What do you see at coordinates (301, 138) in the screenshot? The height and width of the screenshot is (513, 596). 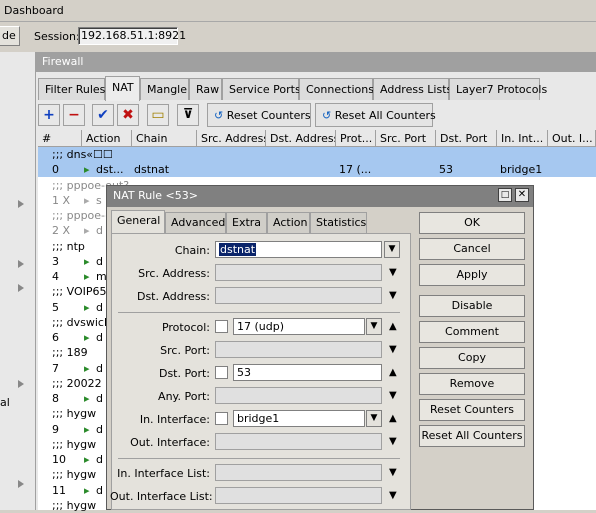 I see `column-header: Dst. Address` at bounding box center [301, 138].